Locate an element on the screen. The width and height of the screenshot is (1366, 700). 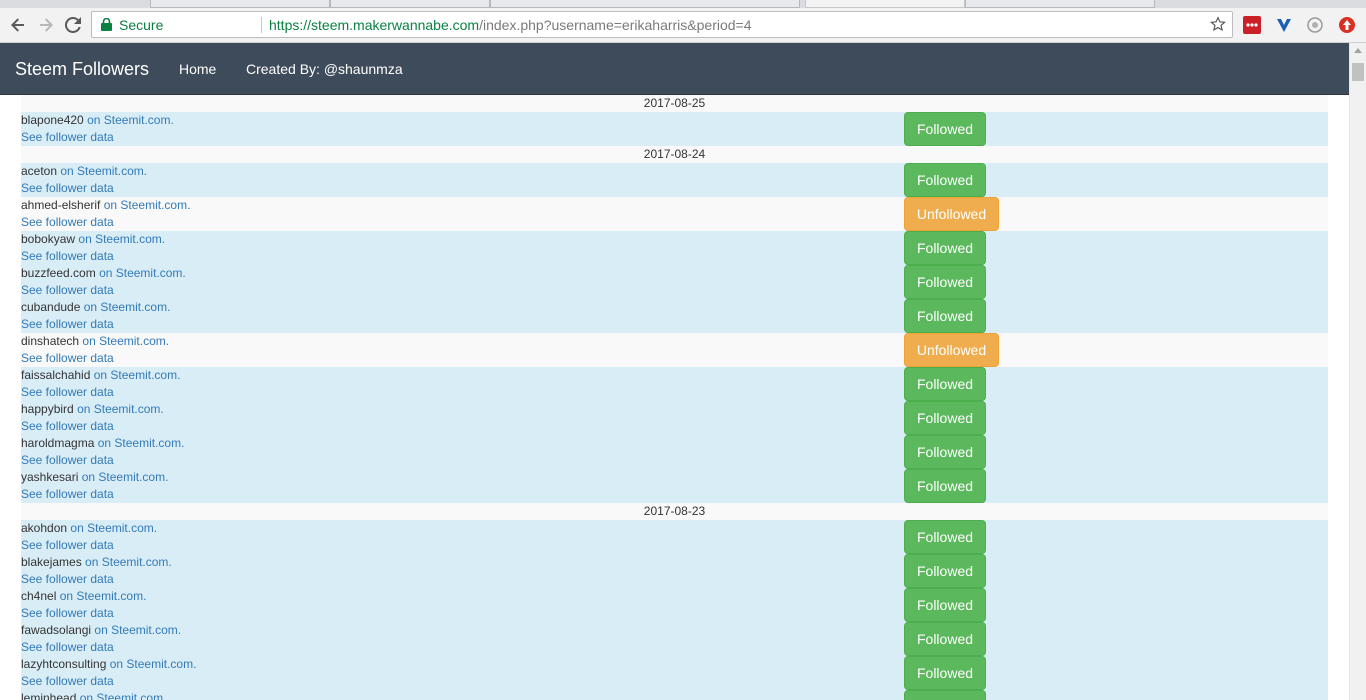
follower-line: aceton on Steemit.com. is located at coordinates (84, 171).